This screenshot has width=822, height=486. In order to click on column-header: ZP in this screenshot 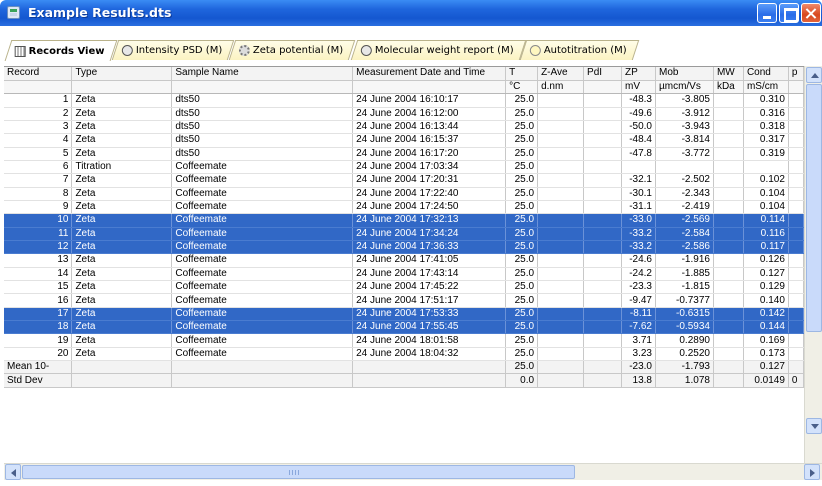, I will do `click(638, 74)`.